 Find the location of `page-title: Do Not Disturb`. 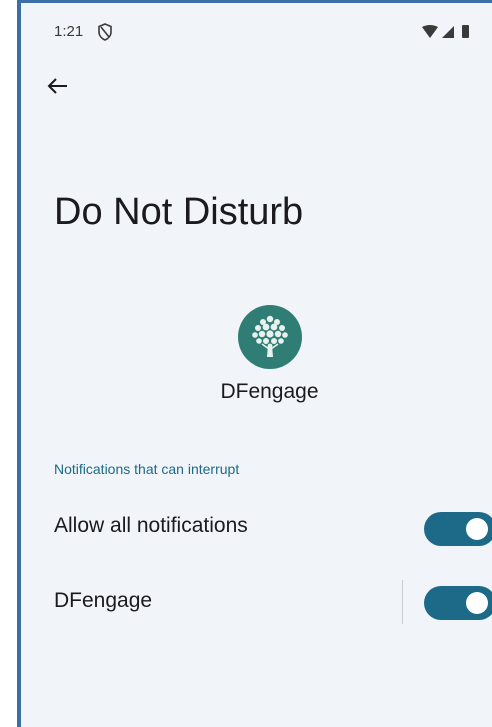

page-title: Do Not Disturb is located at coordinates (179, 212).